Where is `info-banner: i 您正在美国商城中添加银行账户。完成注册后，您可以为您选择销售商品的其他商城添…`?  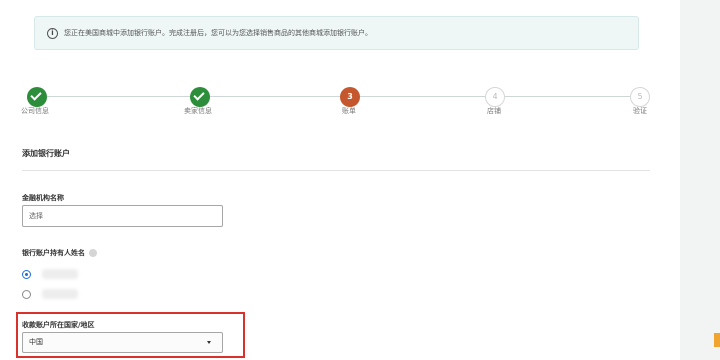 info-banner: i 您正在美国商城中添加银行账户。完成注册后，您可以为您选择销售商品的其他商城添… is located at coordinates (336, 33).